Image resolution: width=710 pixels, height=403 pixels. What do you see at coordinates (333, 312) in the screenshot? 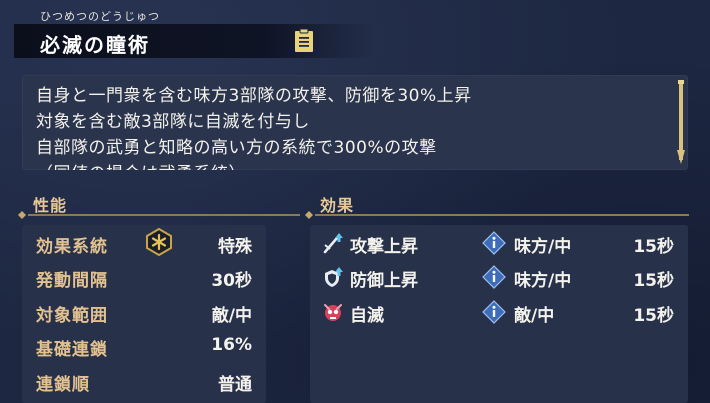
I see `self-destruct-icon` at bounding box center [333, 312].